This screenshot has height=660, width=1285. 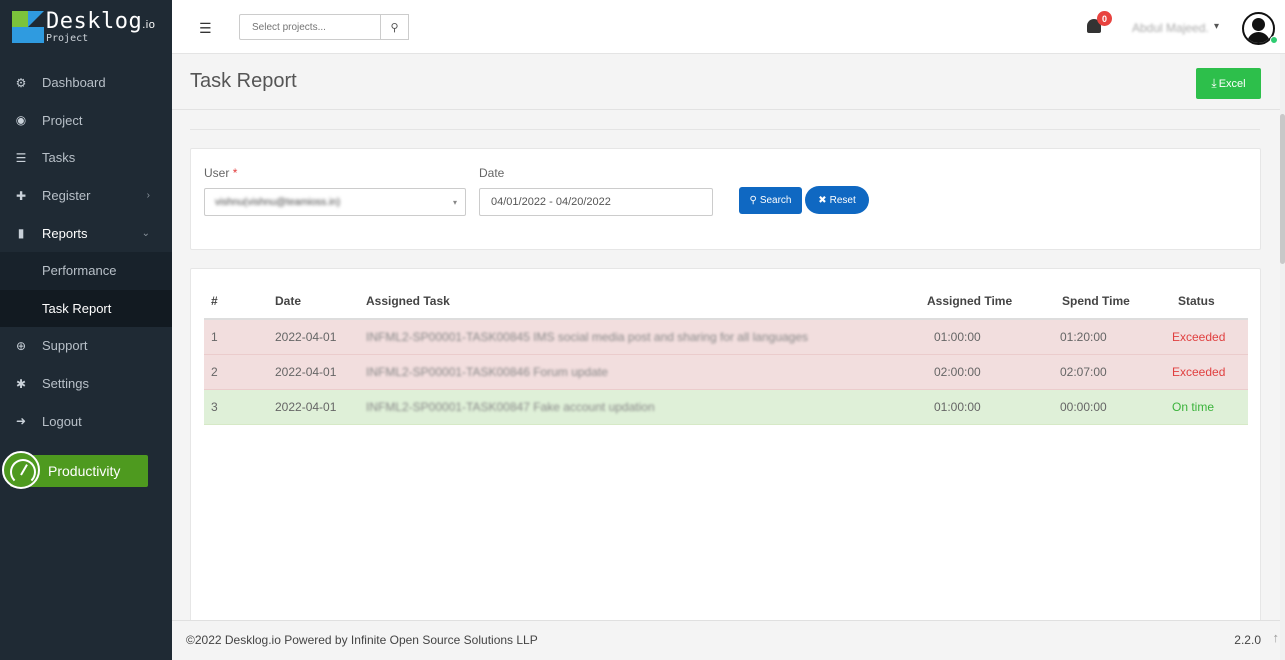 I want to click on notification-badge: 0, so click(x=1104, y=18).